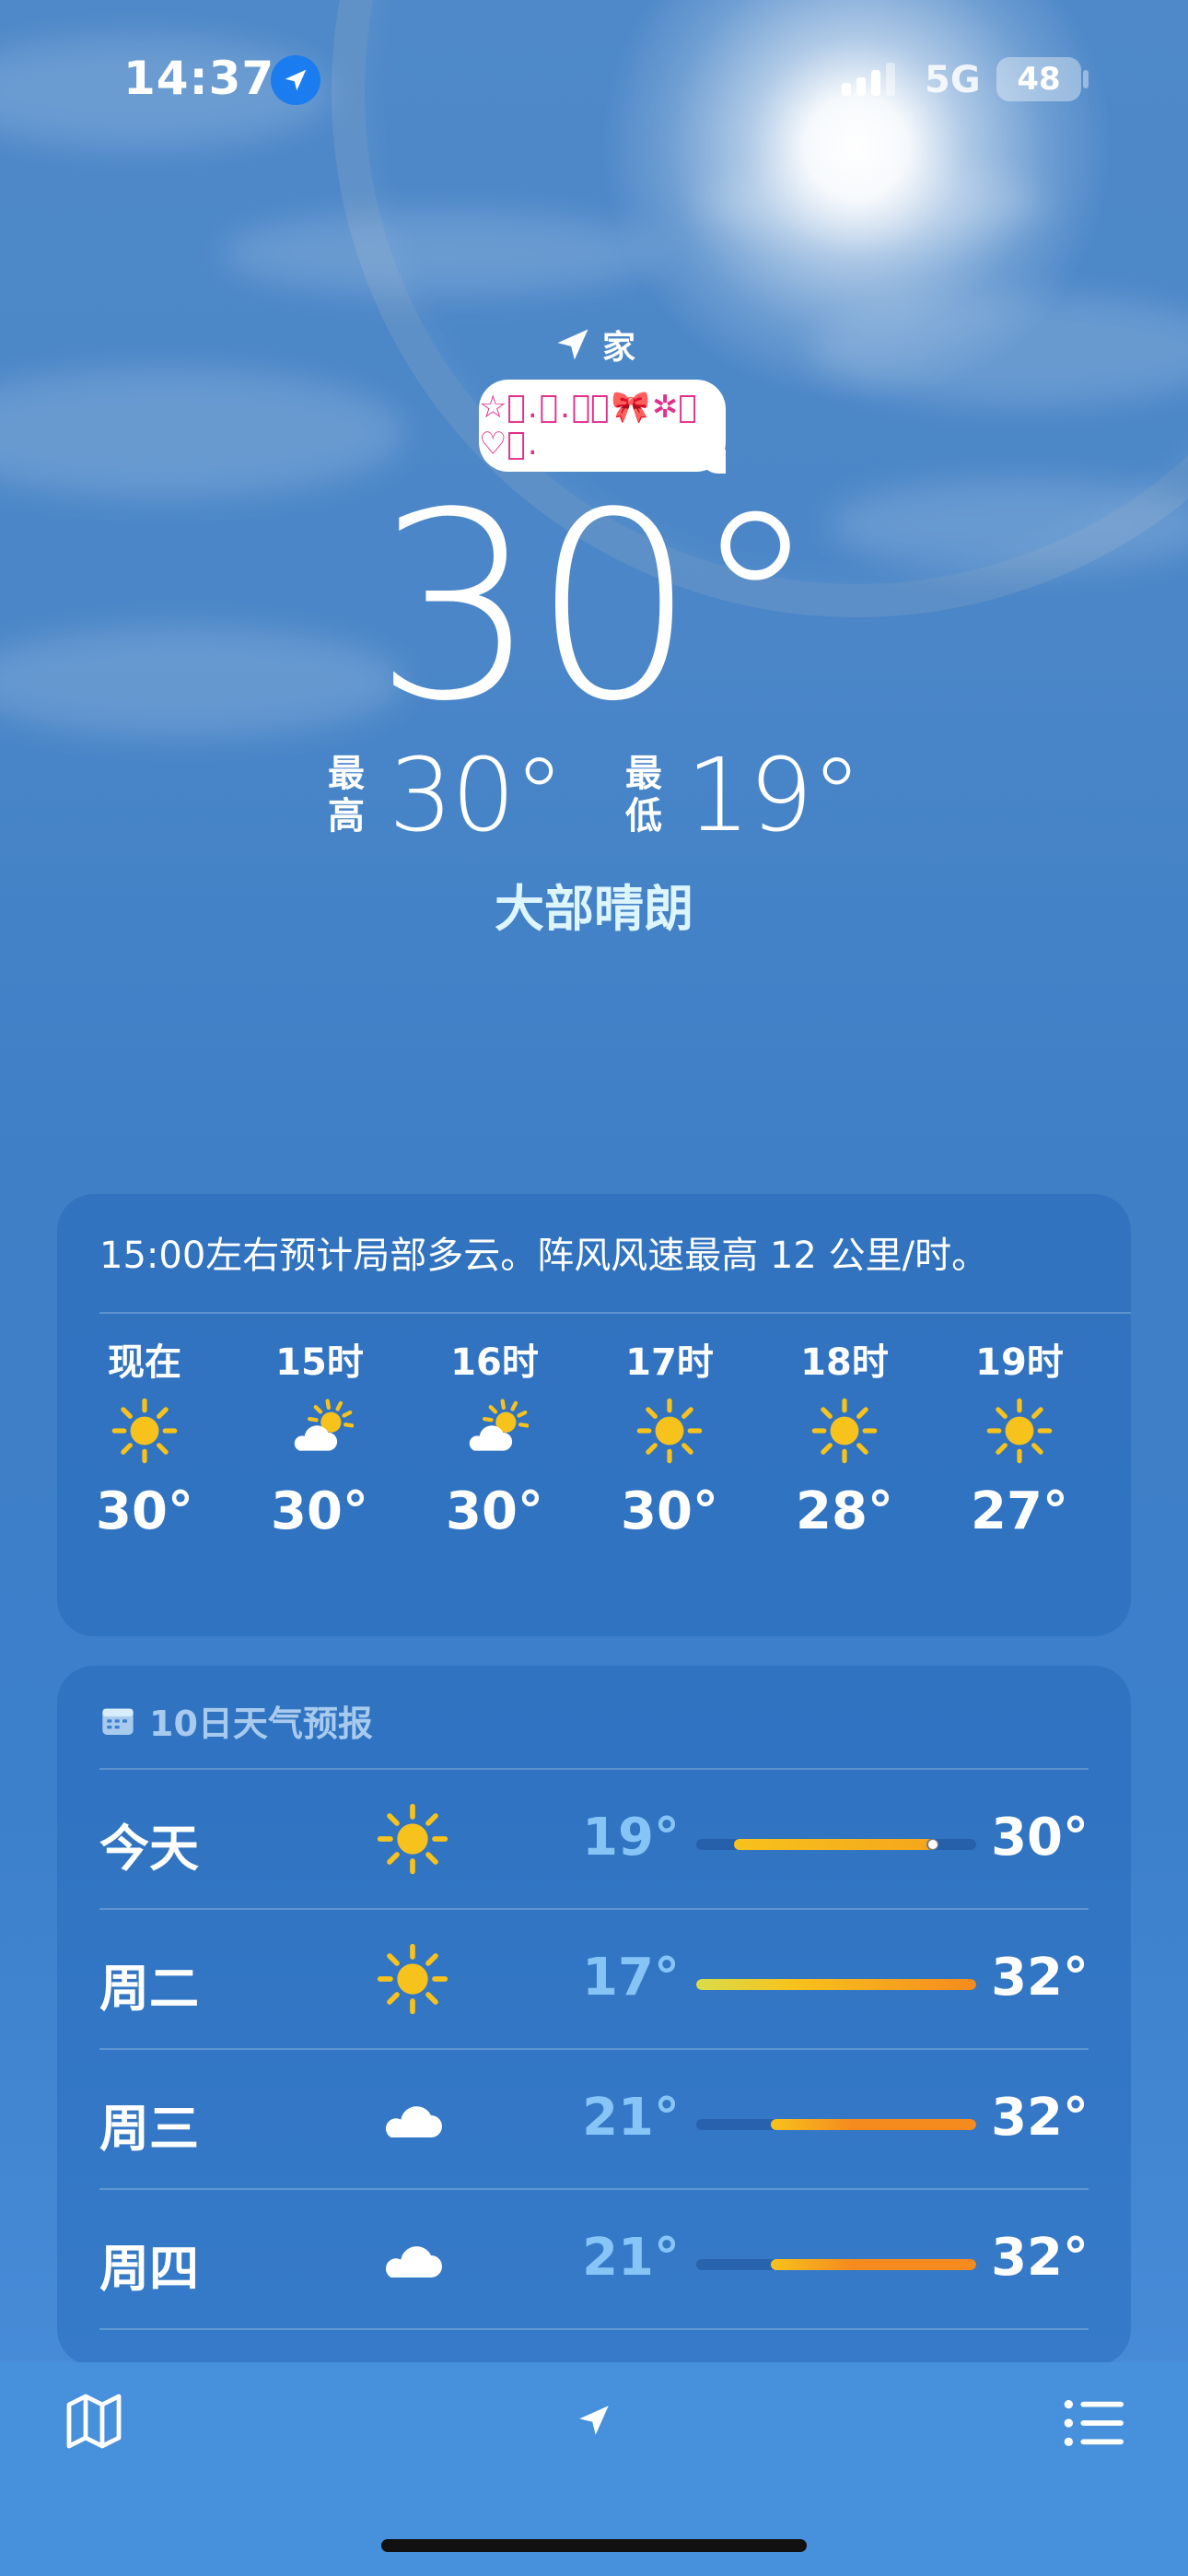 Image resolution: width=1188 pixels, height=2576 pixels. I want to click on daily-row: 今天 19° 30°, so click(594, 1839).